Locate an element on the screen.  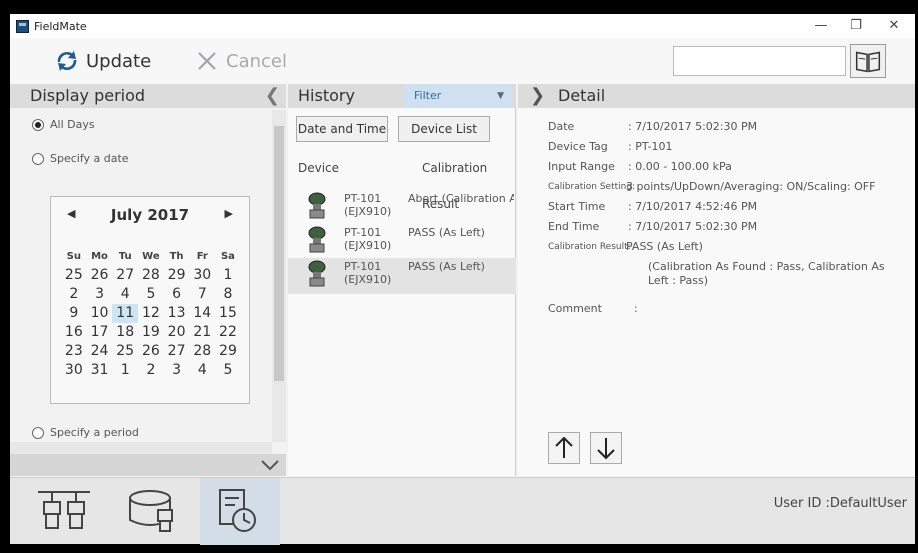
calendar-day: 12 is located at coordinates (151, 313).